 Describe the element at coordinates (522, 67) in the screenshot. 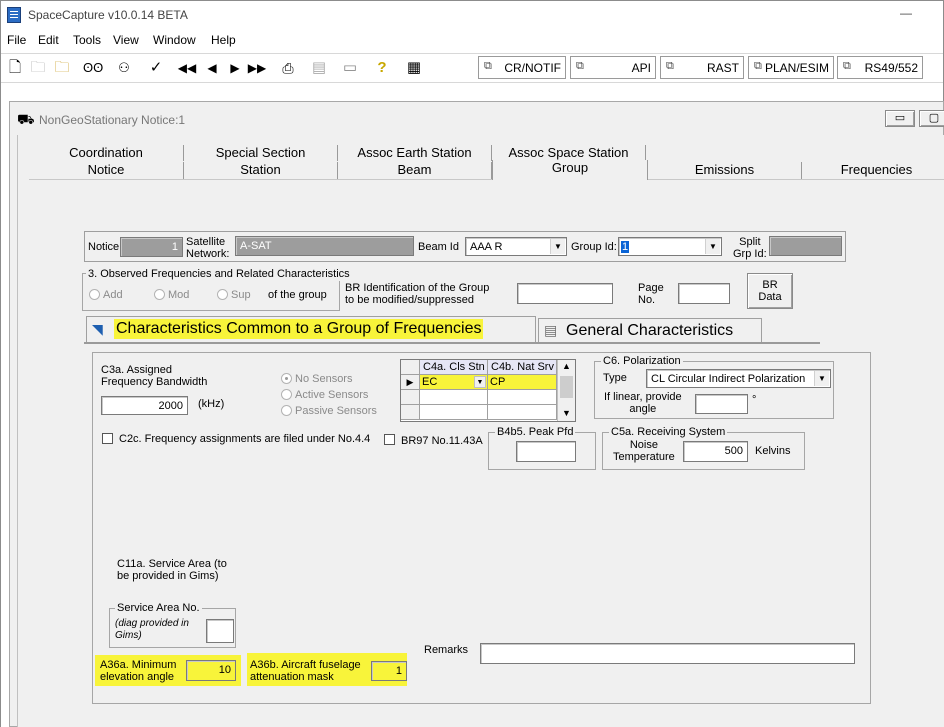

I see `window-tab-0: ⧉ CR/NOTIF` at that location.